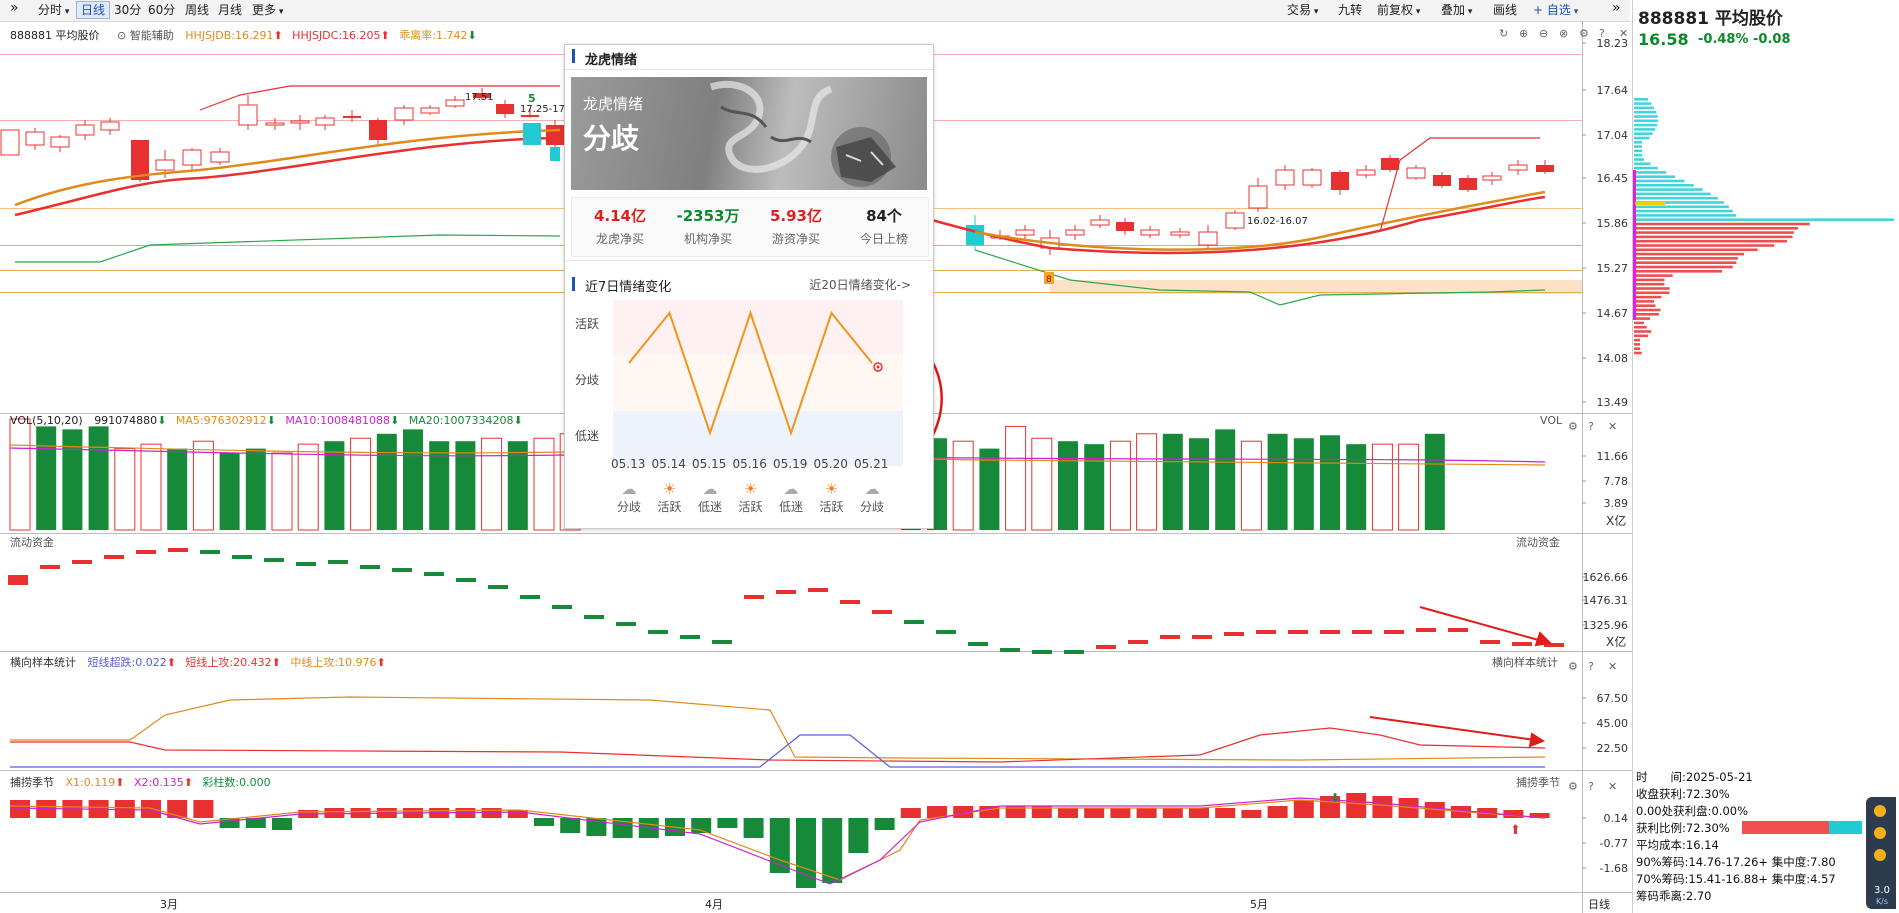 Image resolution: width=1899 pixels, height=913 pixels. I want to click on mood-date: 05.19, so click(790, 464).